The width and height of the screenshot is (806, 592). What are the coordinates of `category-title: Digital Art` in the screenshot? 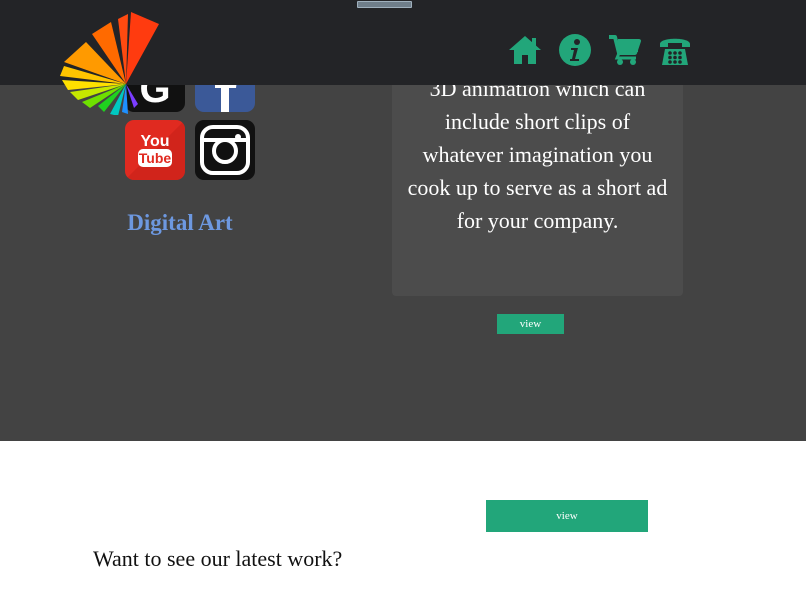 It's located at (180, 222).